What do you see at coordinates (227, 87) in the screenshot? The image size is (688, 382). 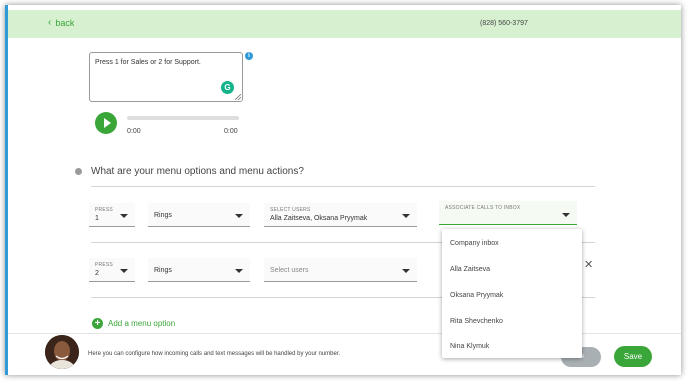 I see `grammarly-icon: G` at bounding box center [227, 87].